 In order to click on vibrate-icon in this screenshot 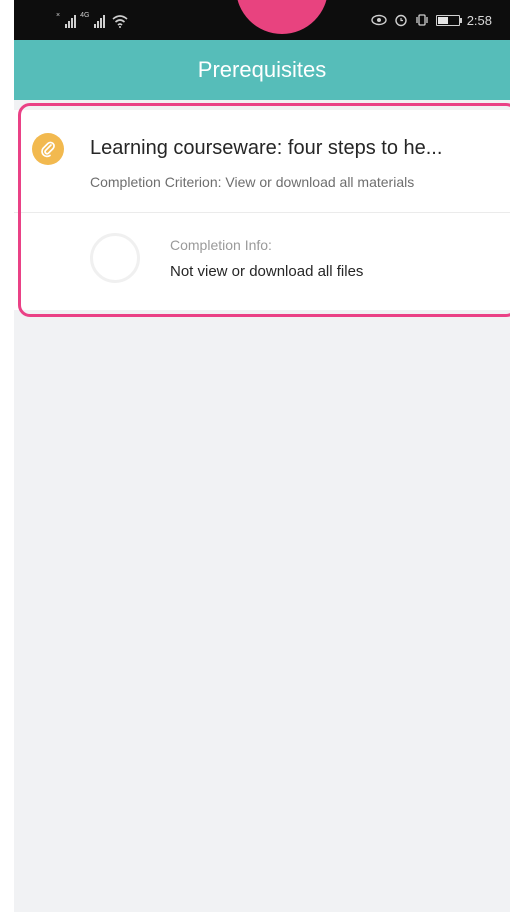, I will do `click(422, 20)`.